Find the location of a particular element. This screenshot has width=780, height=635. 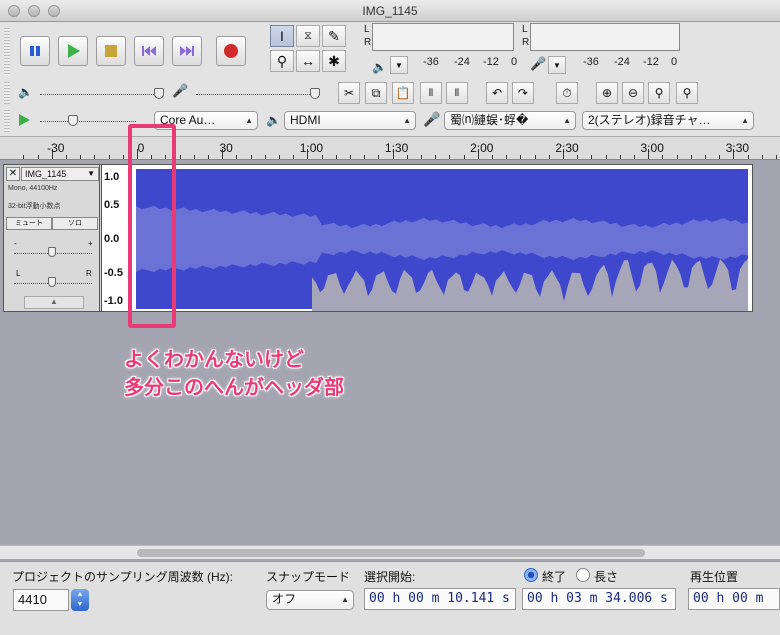

timeline-ruler: -30 0 30 1:00 1:30 2:00 2:30 3:00 3:30 is located at coordinates (390, 148).